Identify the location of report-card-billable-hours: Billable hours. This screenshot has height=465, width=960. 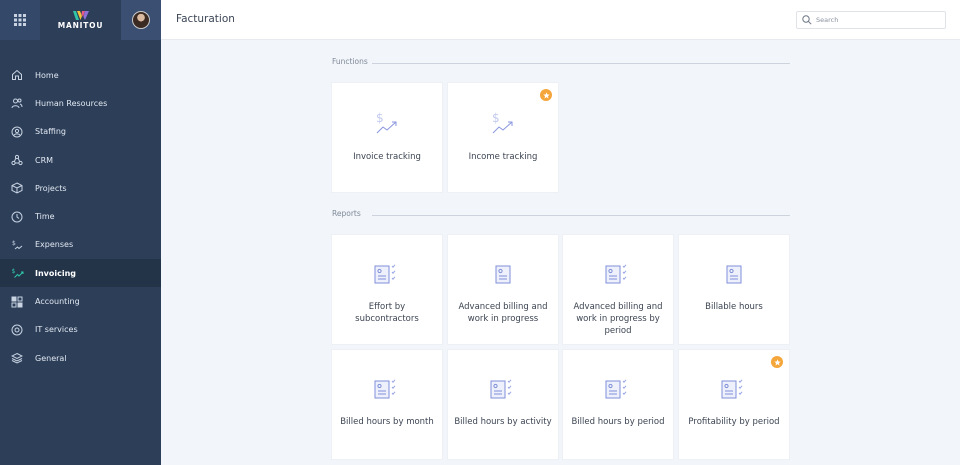
(734, 289).